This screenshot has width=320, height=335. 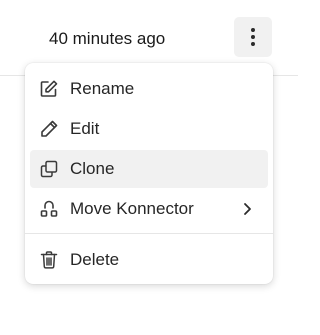 I want to click on more-options-button, so click(x=253, y=37).